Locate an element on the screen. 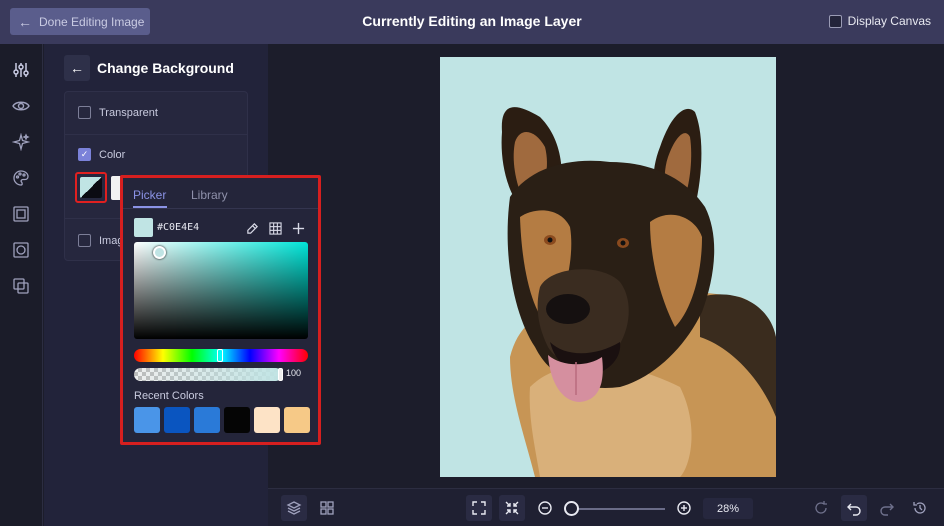  display-canvas-toggle: Display Canvas is located at coordinates (879, 21).